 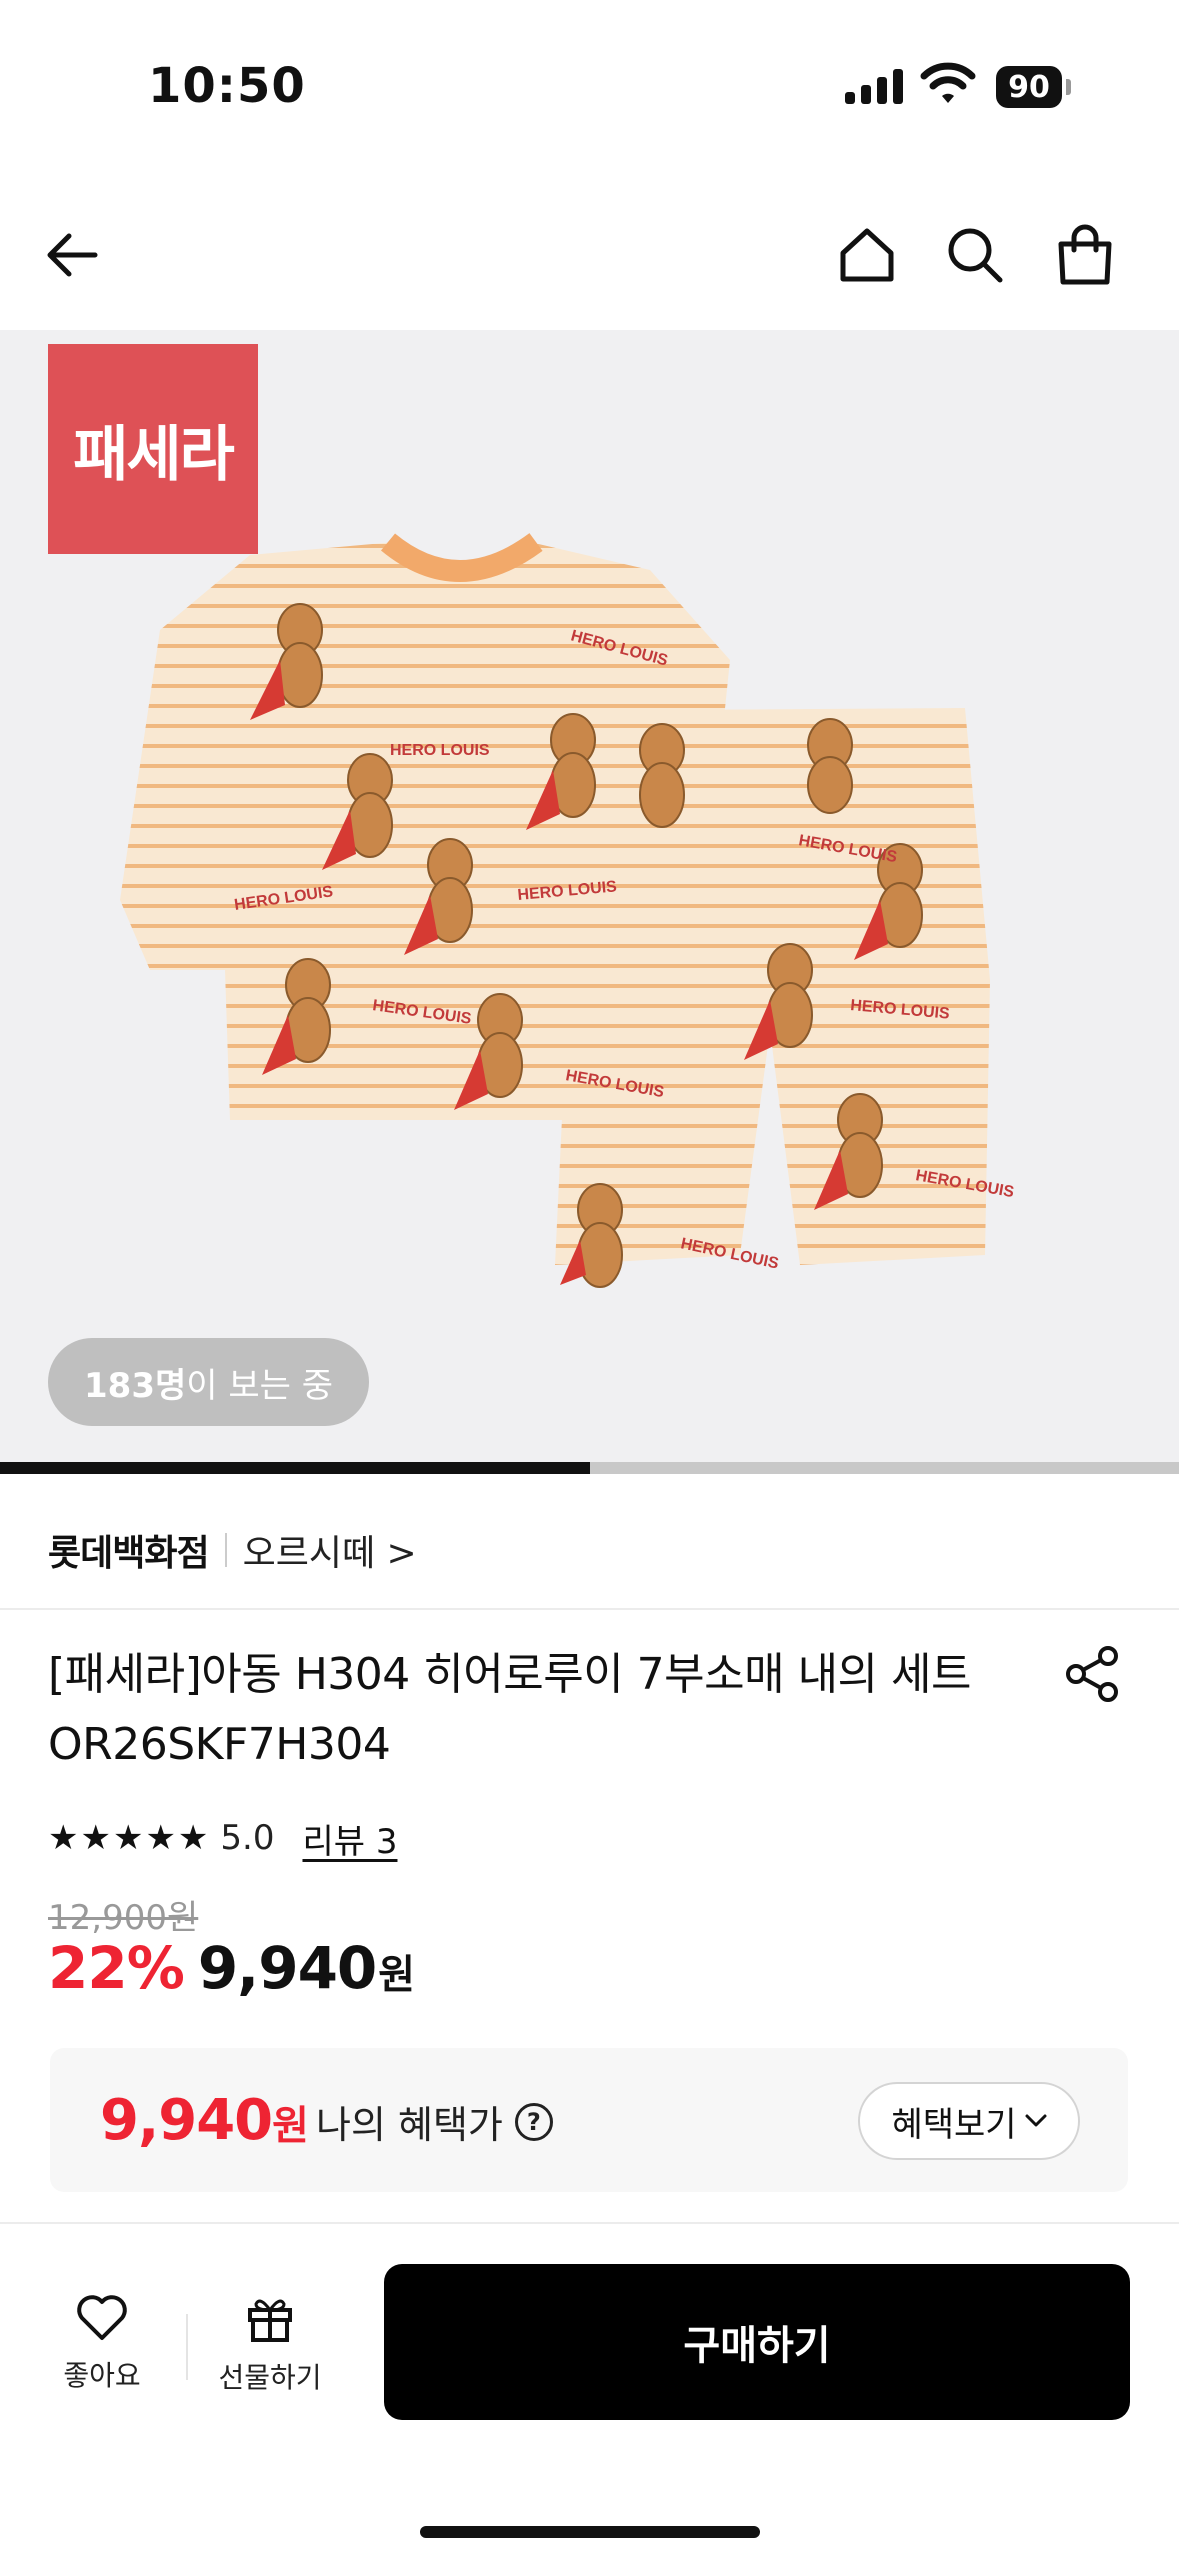 What do you see at coordinates (948, 86) in the screenshot?
I see `wifi-icon` at bounding box center [948, 86].